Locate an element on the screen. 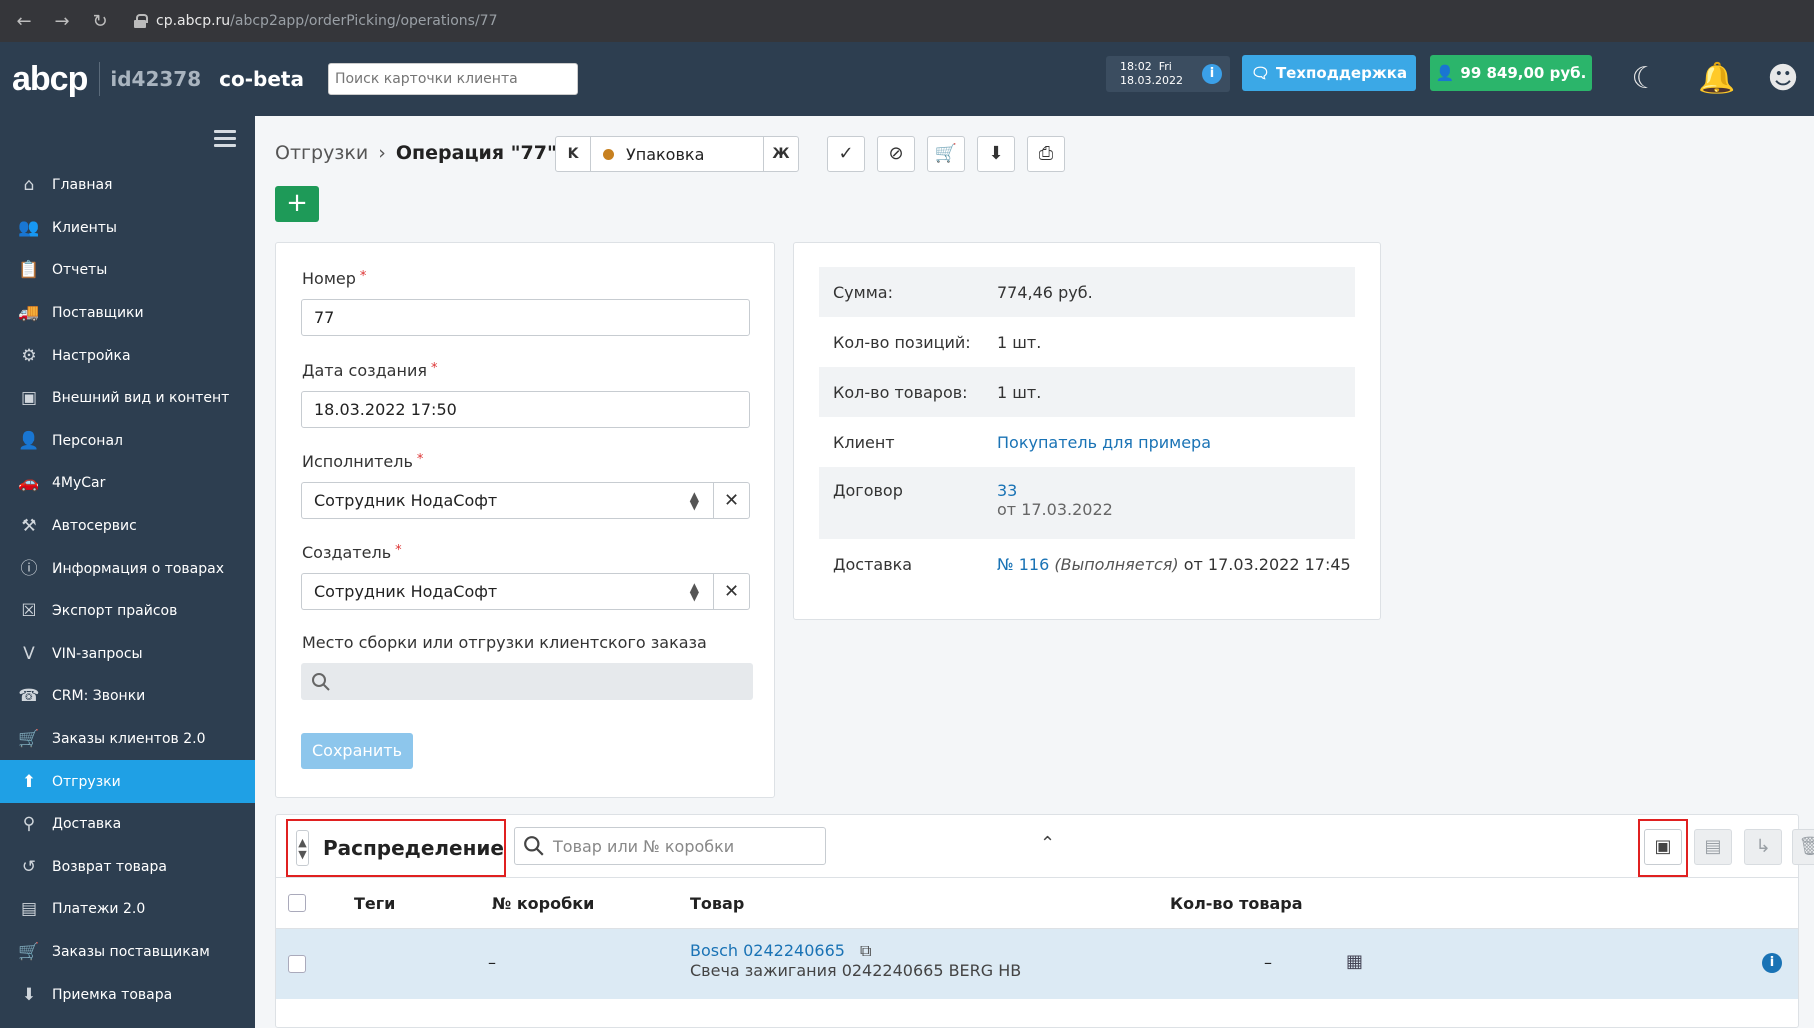 The image size is (1814, 1028). sort-toggle-button: ▲ ▼ is located at coordinates (302, 848).